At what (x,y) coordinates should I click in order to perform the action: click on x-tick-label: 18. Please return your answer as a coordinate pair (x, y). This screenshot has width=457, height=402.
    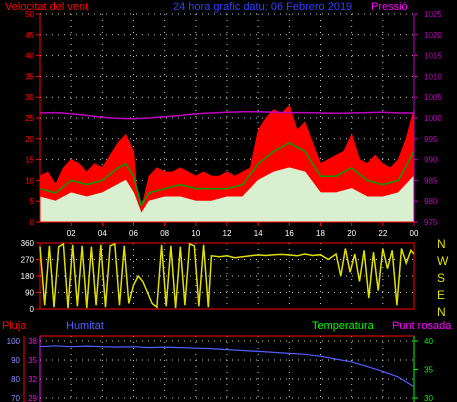
    Looking at the image, I should click on (320, 233).